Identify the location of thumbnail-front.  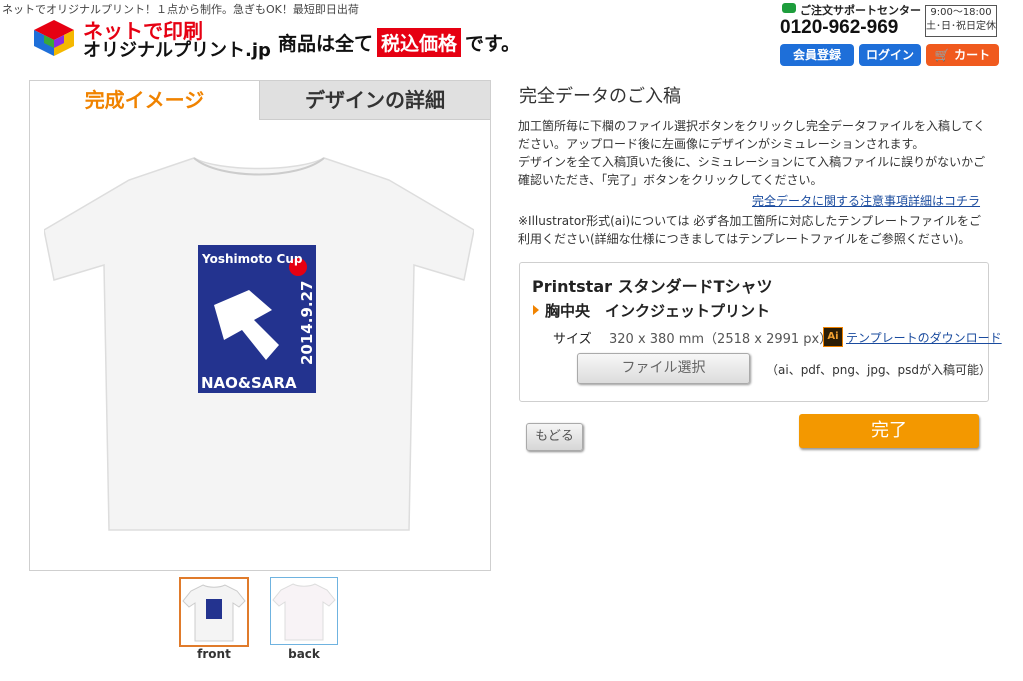
(214, 612).